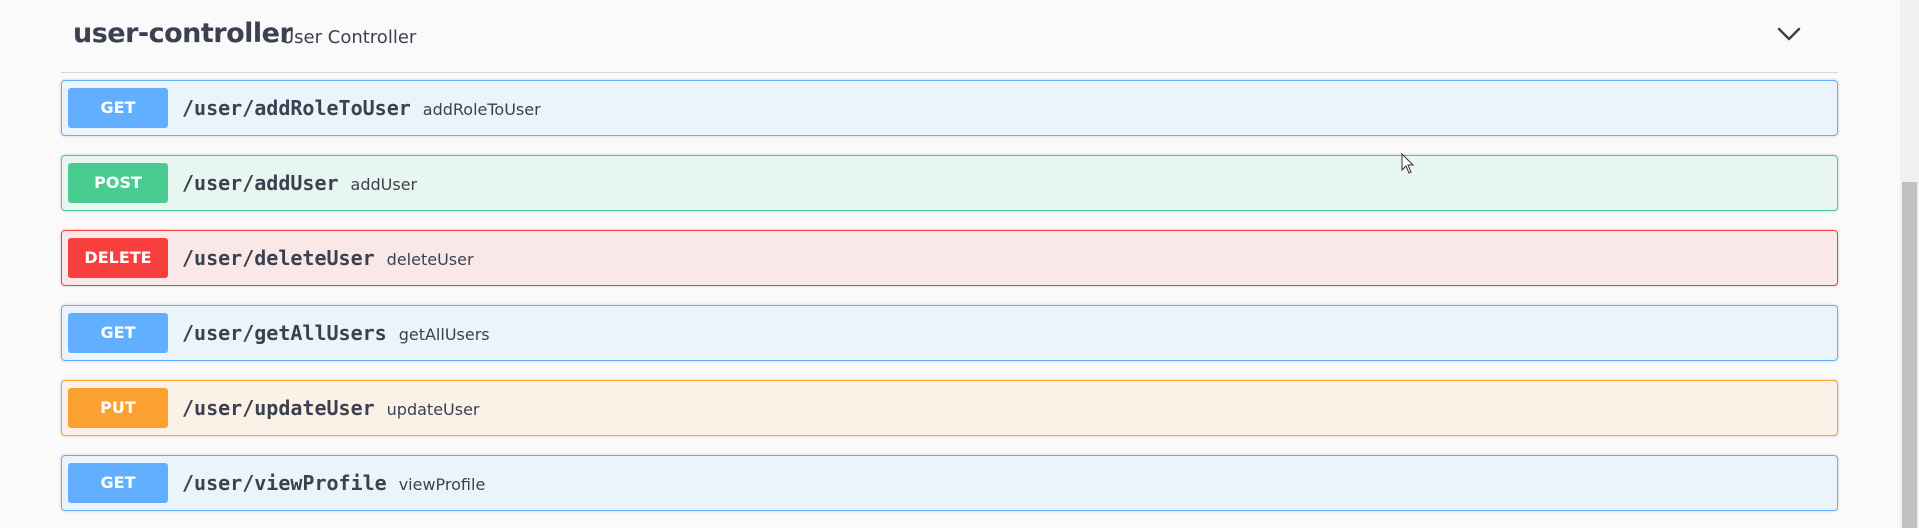  Describe the element at coordinates (949, 333) in the screenshot. I see `operation-row: GET /user/getAllUsers getAllUsers` at that location.